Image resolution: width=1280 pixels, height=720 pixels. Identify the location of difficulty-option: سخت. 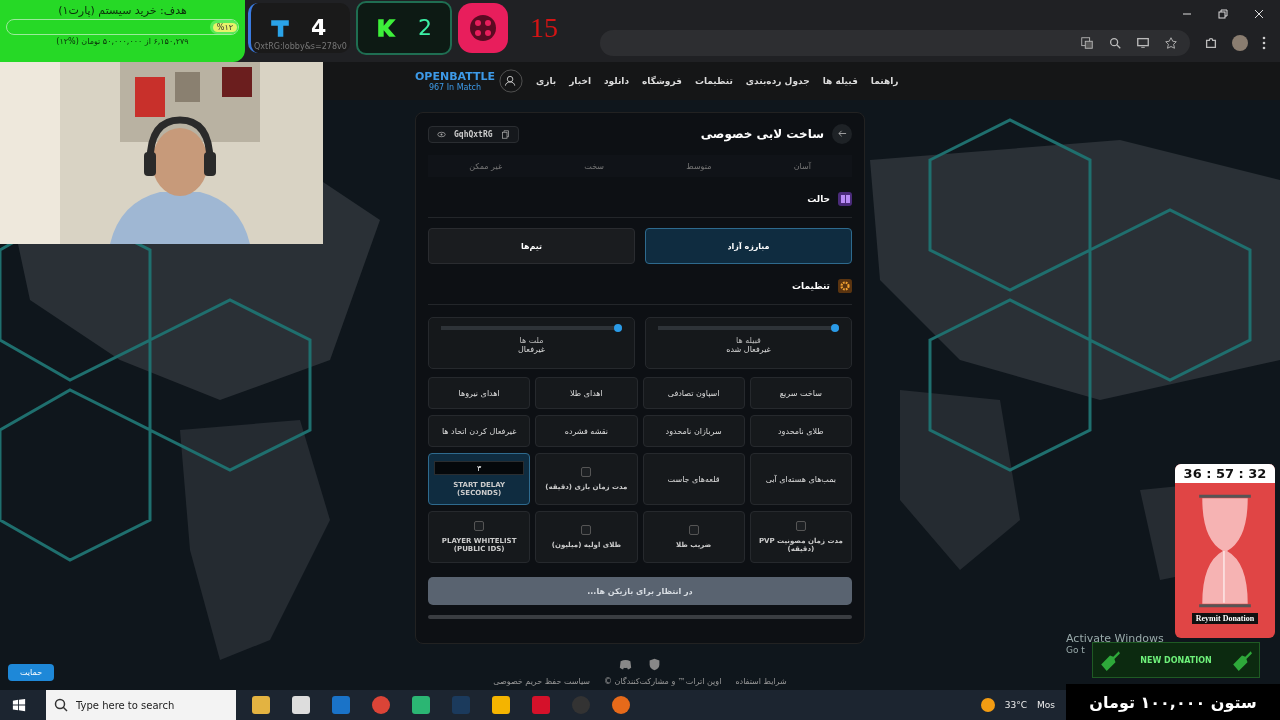
(594, 166).